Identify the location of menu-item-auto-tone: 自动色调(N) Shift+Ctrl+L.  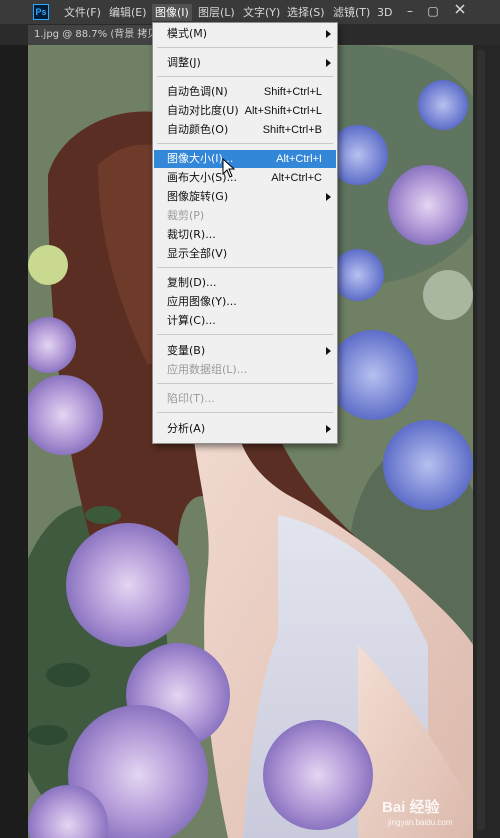
(245, 92).